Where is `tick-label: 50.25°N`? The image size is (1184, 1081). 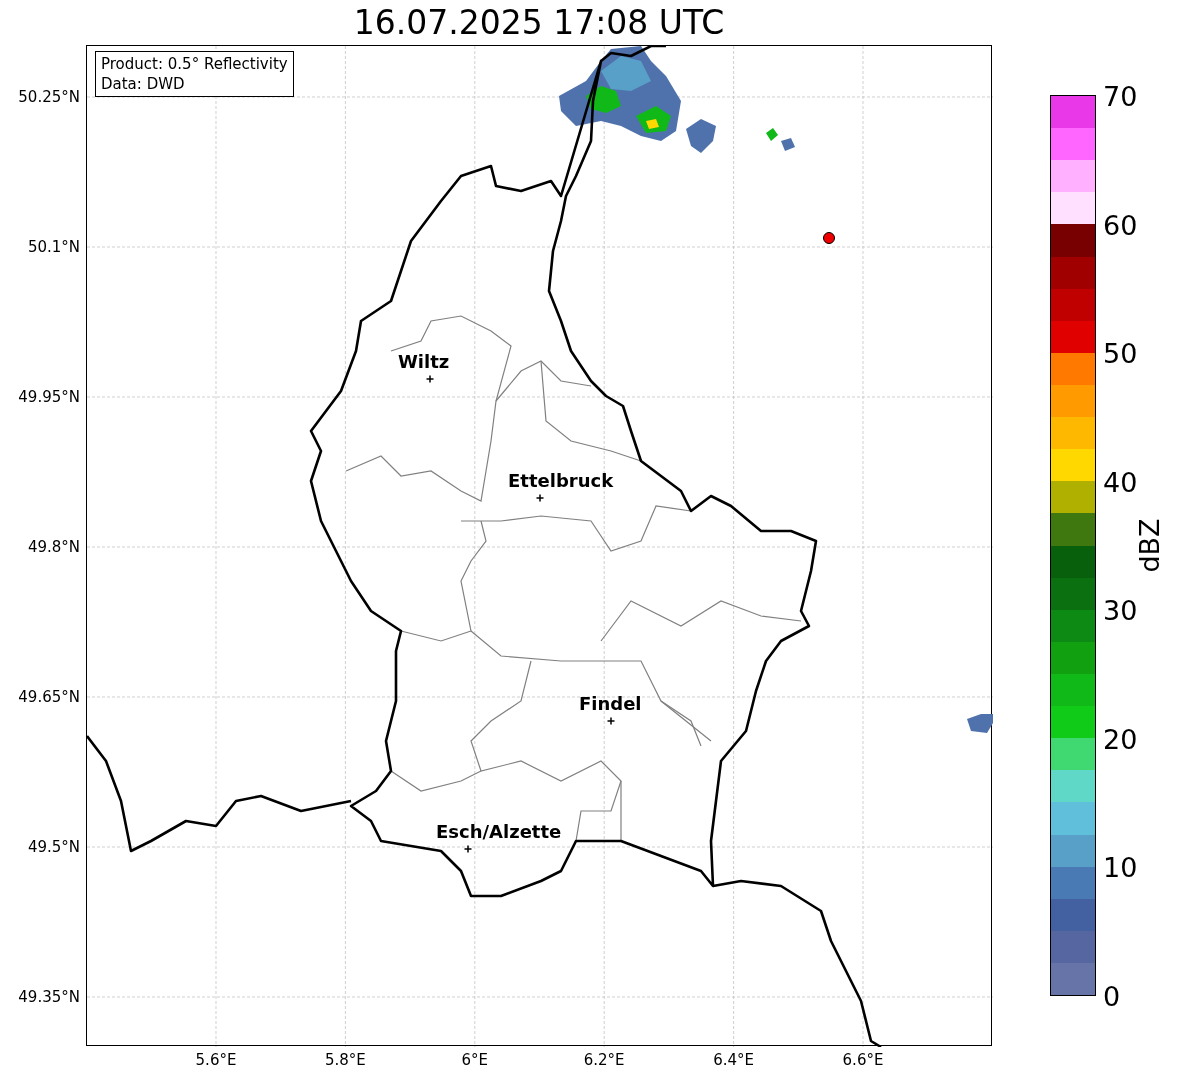 tick-label: 50.25°N is located at coordinates (48, 97).